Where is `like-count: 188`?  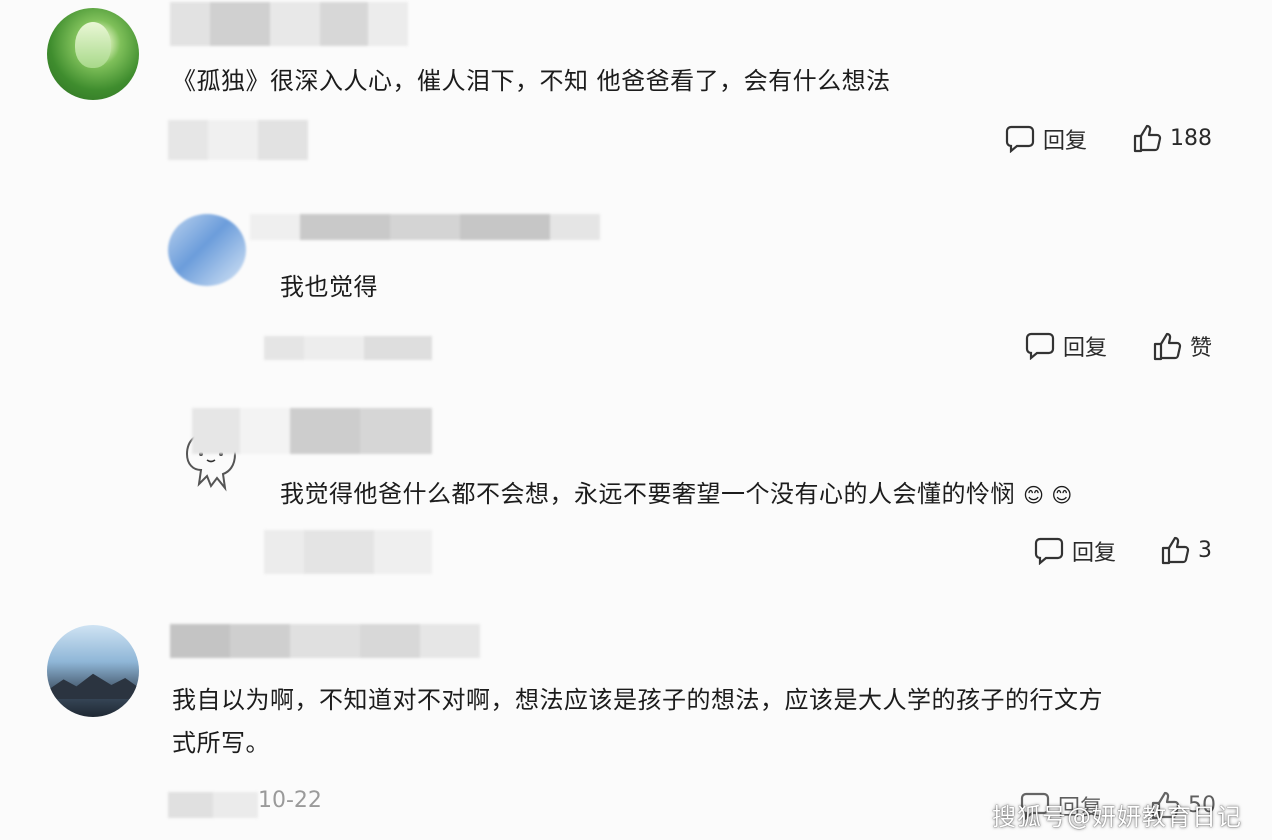 like-count: 188 is located at coordinates (1191, 138).